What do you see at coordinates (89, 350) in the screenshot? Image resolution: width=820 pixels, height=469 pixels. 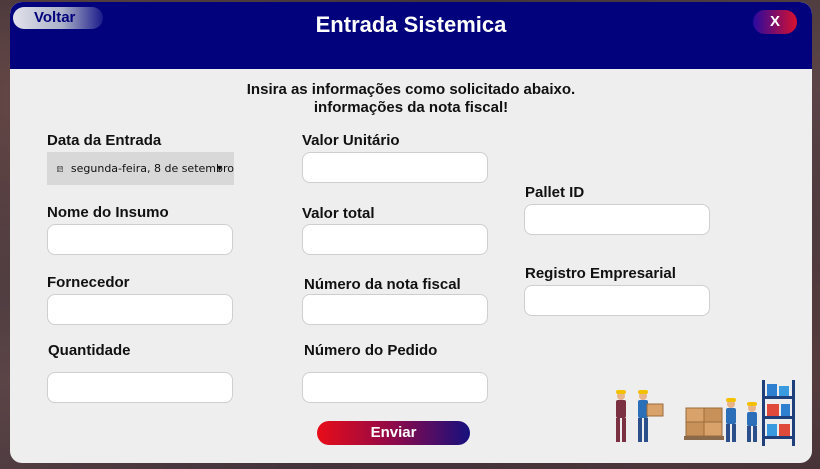 I see `quantidade-label: Quantidade` at bounding box center [89, 350].